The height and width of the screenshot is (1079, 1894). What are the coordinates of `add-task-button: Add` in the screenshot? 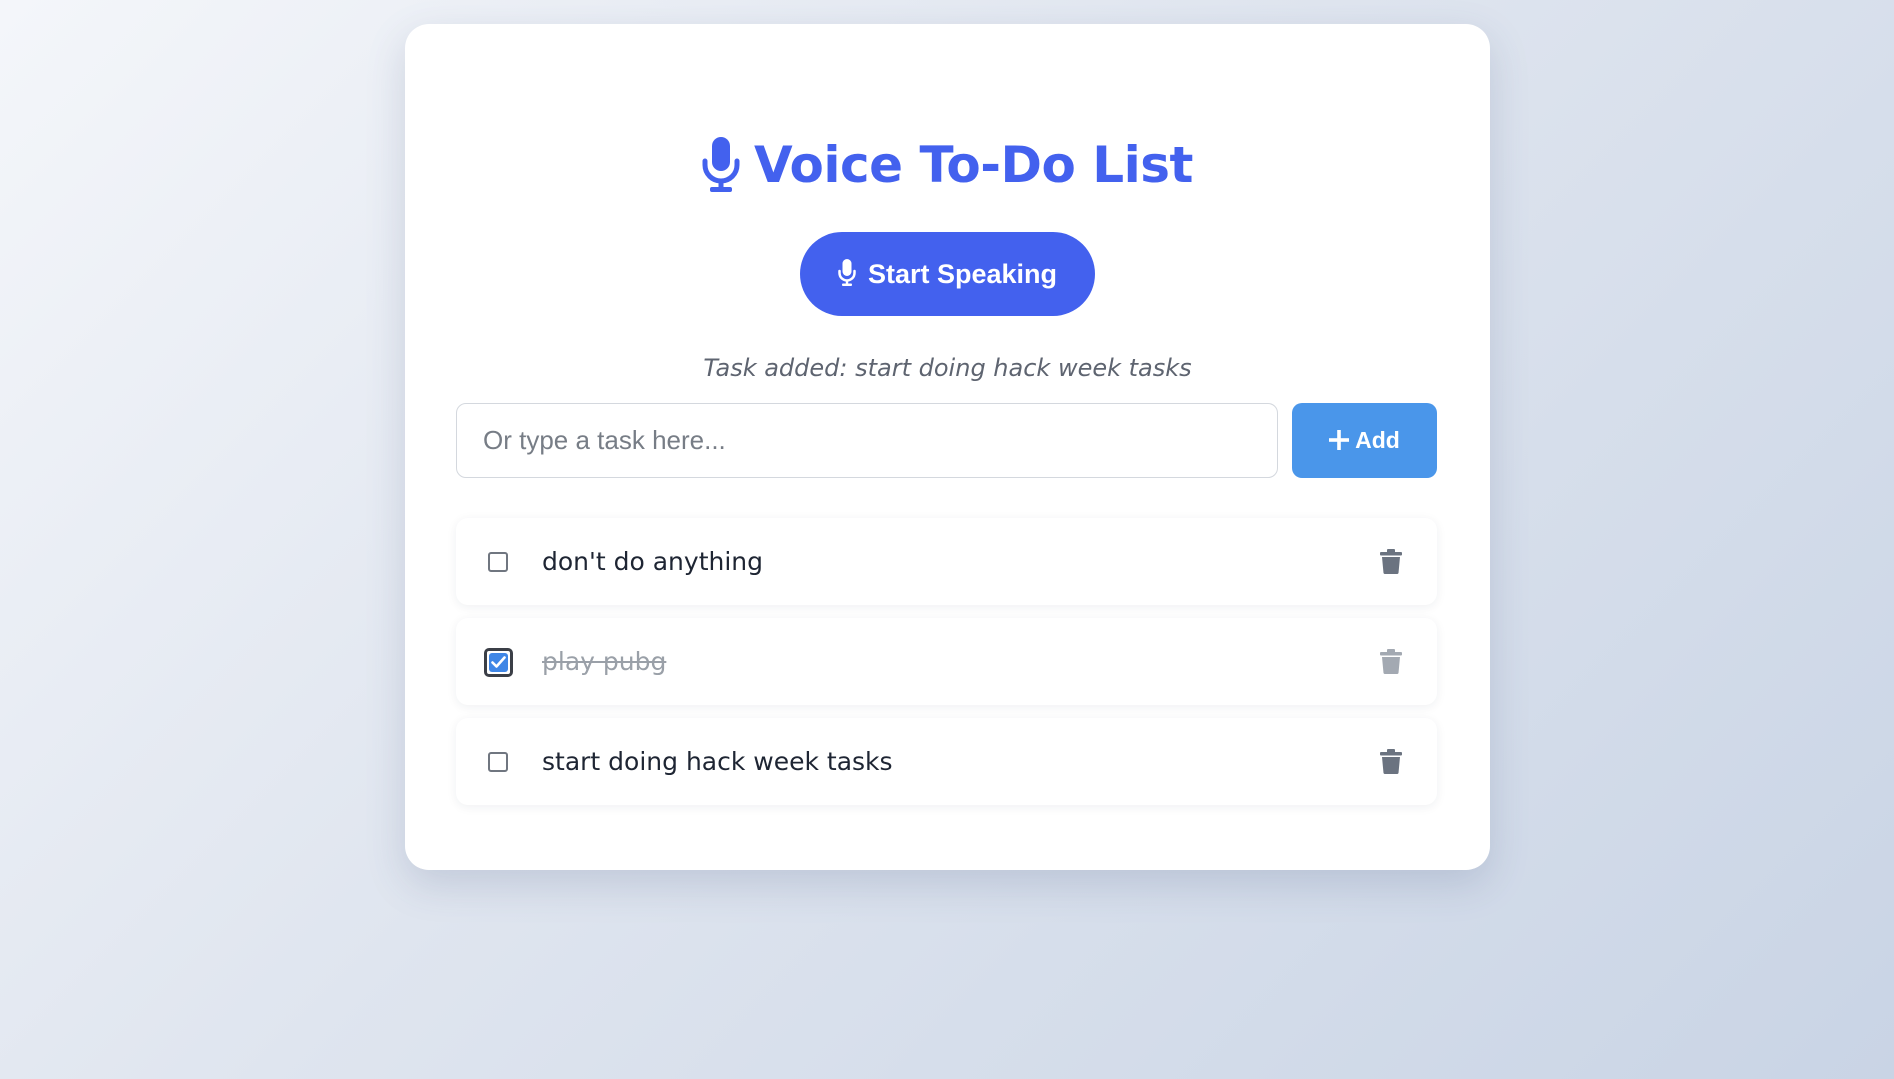 It's located at (1364, 440).